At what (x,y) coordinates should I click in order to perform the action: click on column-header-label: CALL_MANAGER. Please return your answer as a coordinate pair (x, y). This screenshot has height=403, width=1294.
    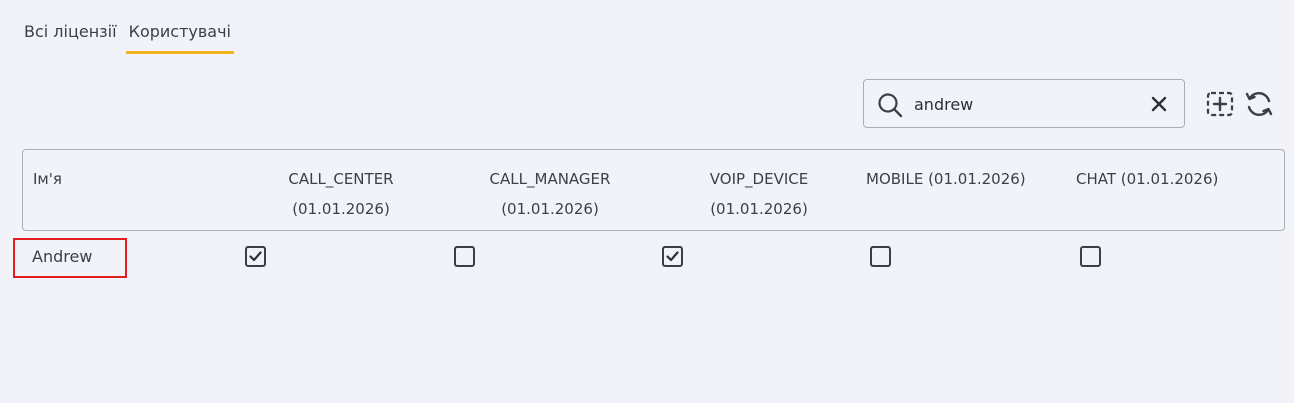
    Looking at the image, I should click on (550, 179).